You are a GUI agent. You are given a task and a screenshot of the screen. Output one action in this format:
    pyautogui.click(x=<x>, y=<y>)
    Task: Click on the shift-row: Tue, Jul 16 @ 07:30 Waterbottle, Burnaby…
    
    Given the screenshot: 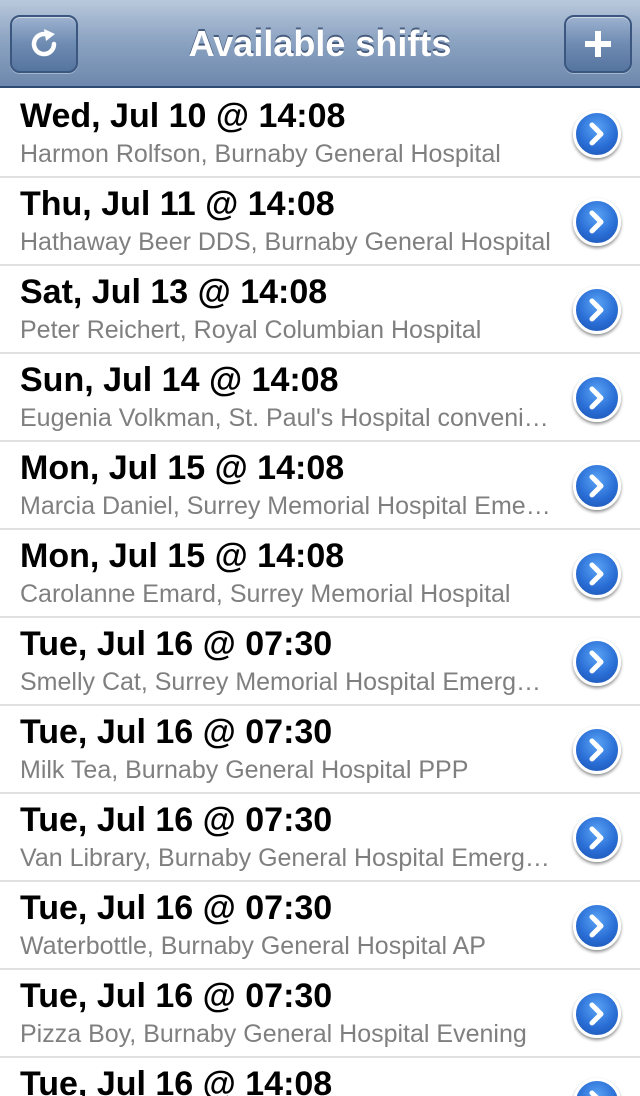 What is the action you would take?
    pyautogui.click(x=320, y=926)
    